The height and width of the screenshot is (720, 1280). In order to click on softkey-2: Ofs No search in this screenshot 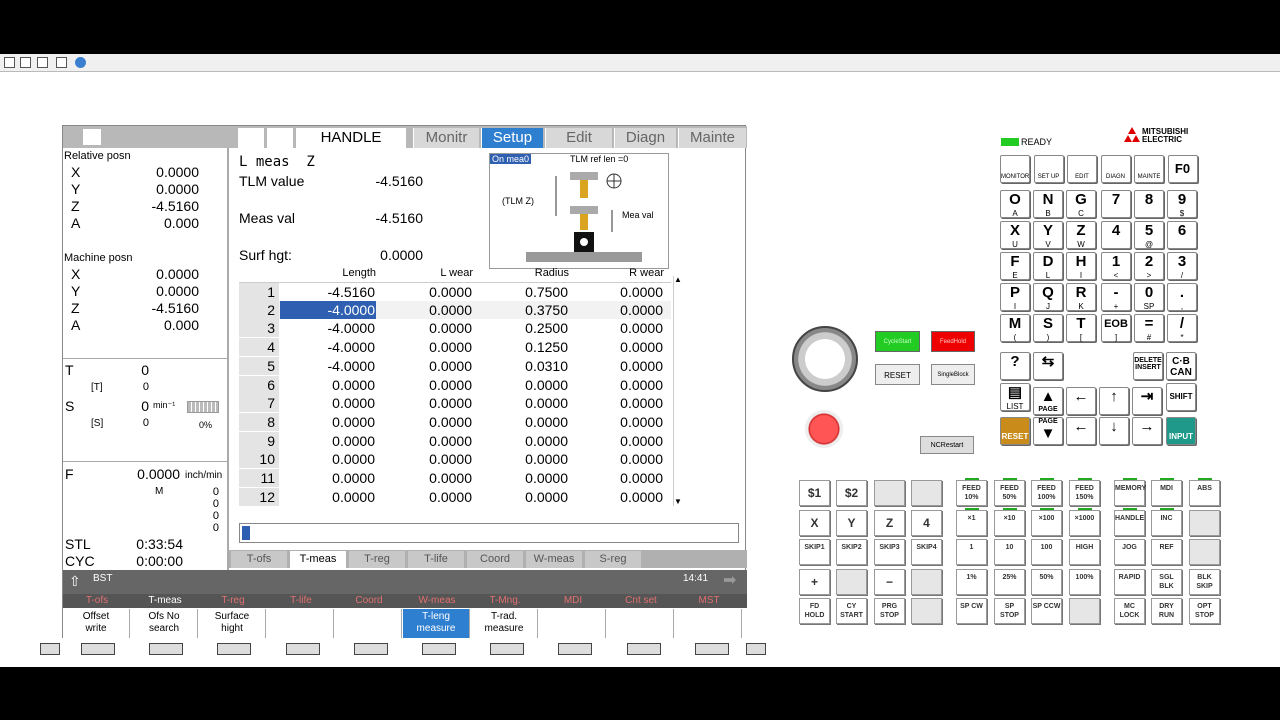, I will do `click(164, 623)`.